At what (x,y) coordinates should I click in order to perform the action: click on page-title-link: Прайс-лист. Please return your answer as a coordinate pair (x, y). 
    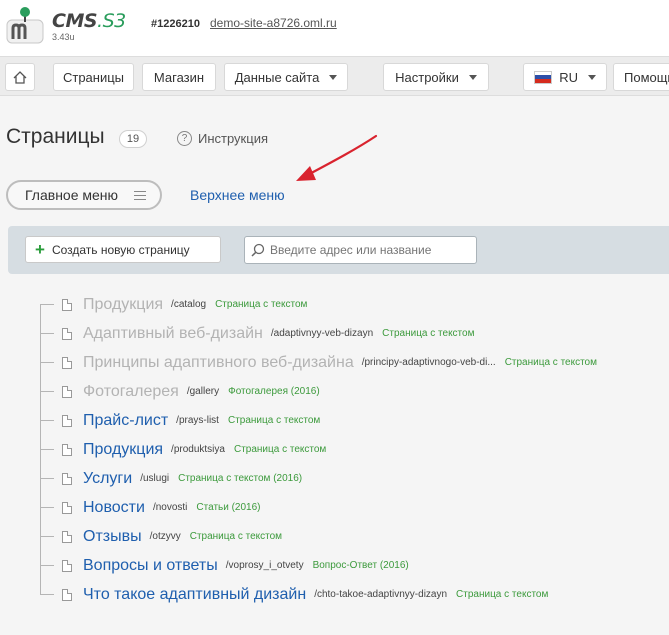
    Looking at the image, I should click on (125, 421).